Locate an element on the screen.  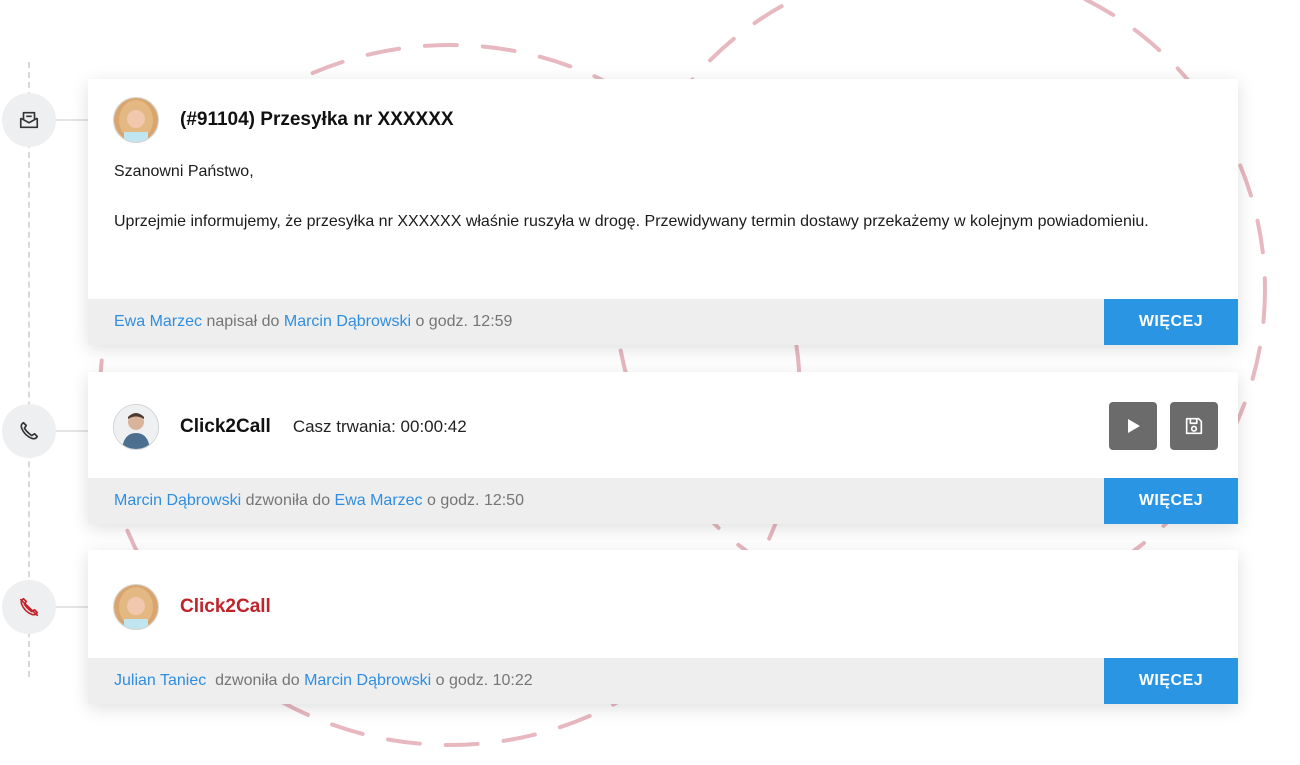
caller-link: Marcin Dąbrowski is located at coordinates (177, 501).